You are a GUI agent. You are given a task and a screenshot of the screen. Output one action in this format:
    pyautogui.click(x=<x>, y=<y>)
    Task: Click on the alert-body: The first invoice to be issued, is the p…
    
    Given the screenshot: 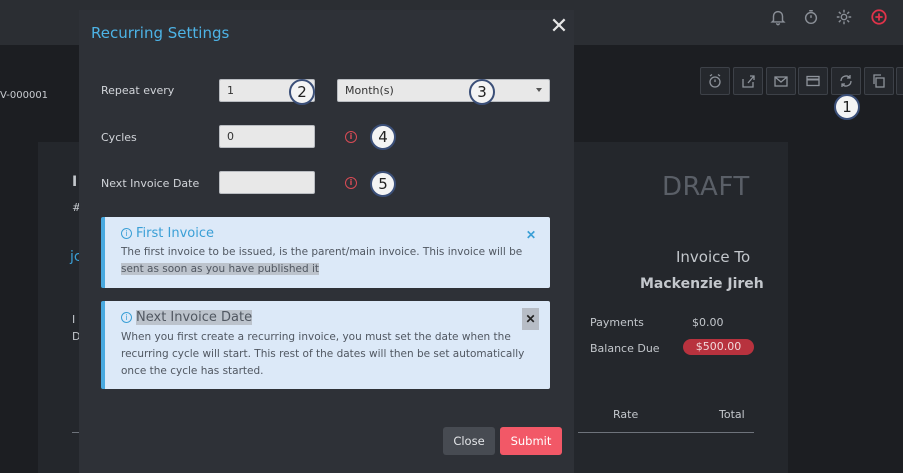 What is the action you would take?
    pyautogui.click(x=322, y=260)
    